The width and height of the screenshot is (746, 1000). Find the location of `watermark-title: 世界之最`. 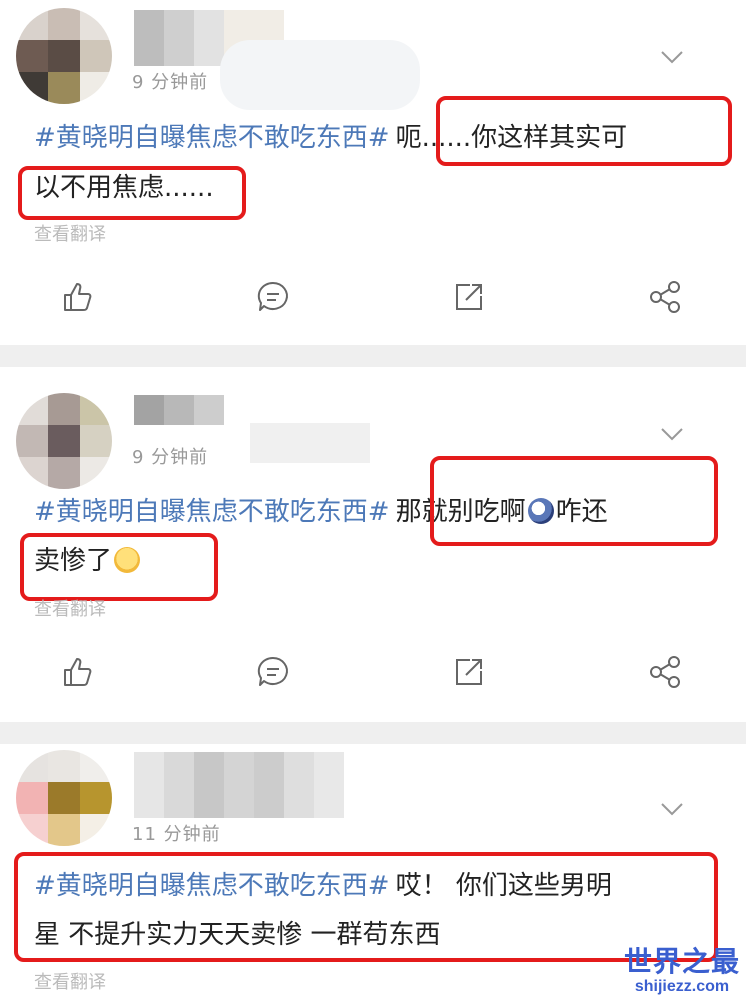

watermark-title: 世界之最 is located at coordinates (681, 961).